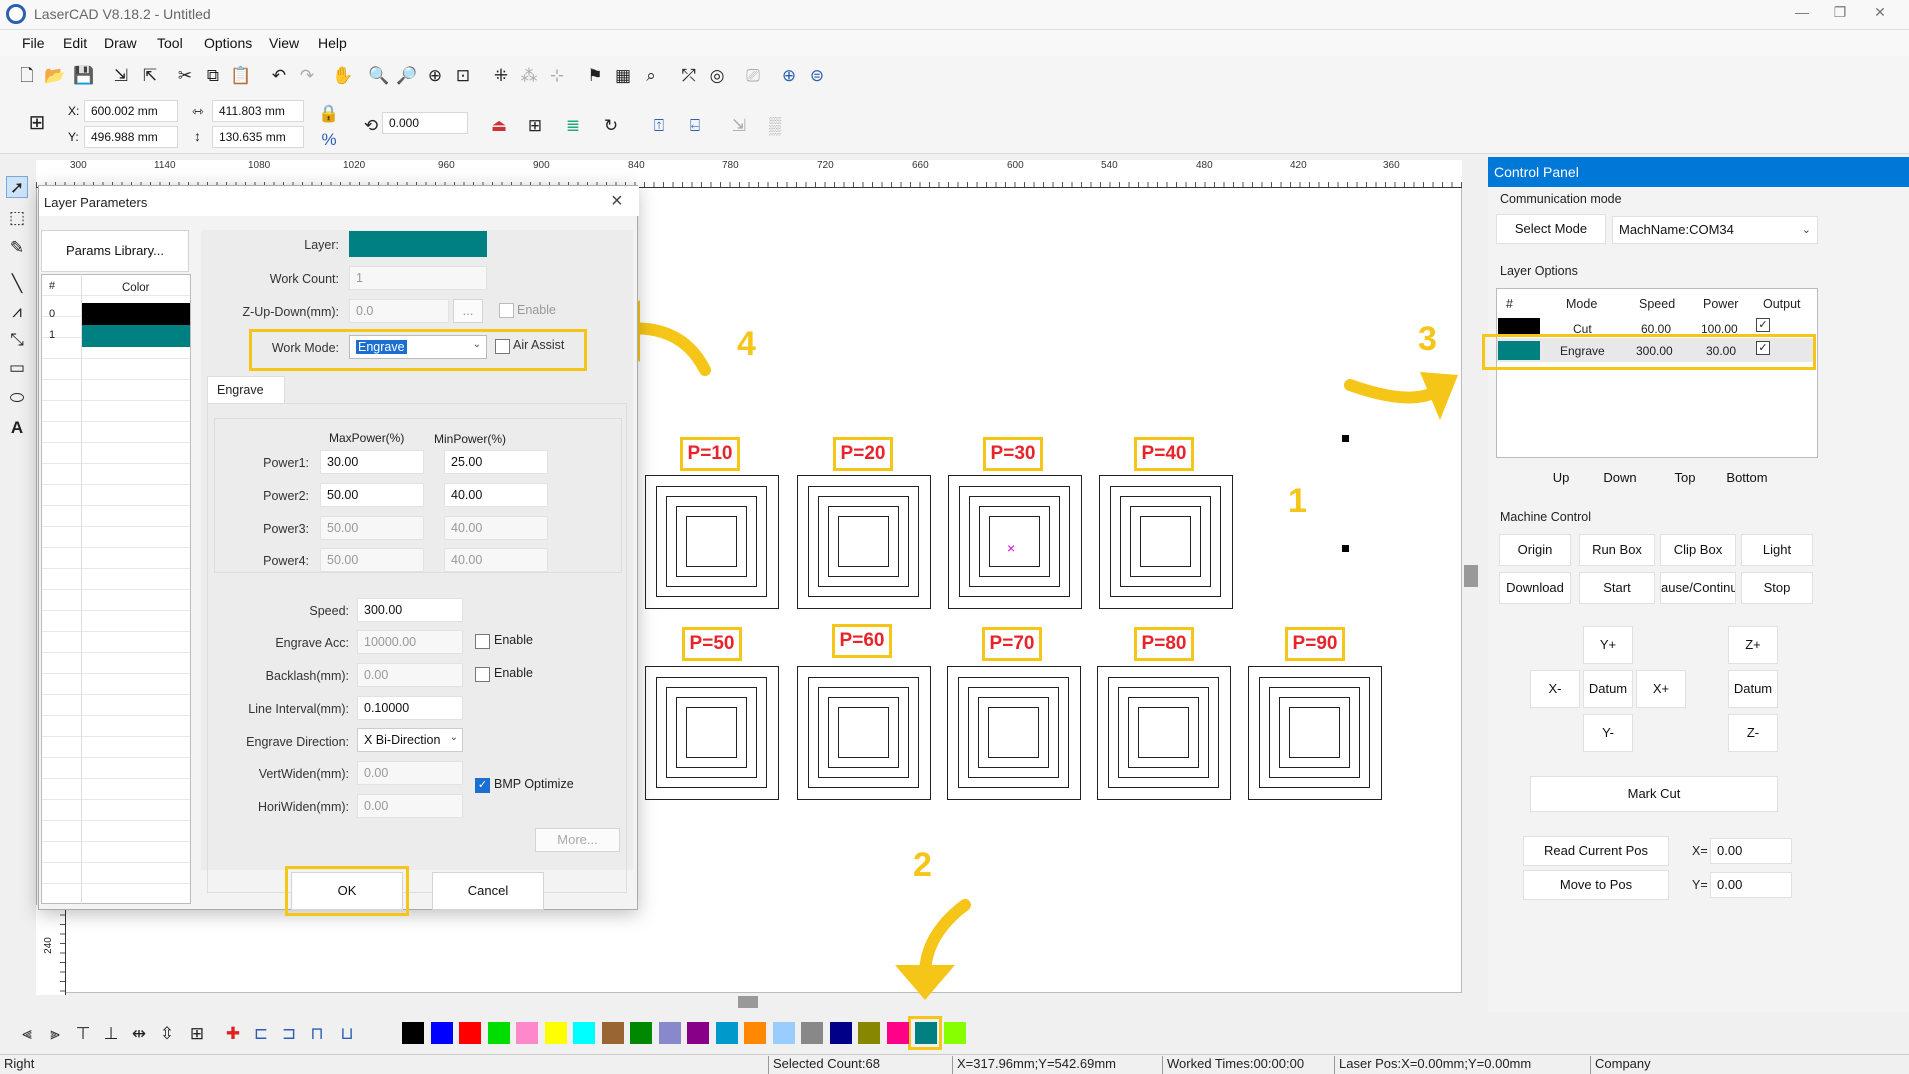 The height and width of the screenshot is (1074, 1909). Describe the element at coordinates (1535, 588) in the screenshot. I see `download-button: Download` at that location.